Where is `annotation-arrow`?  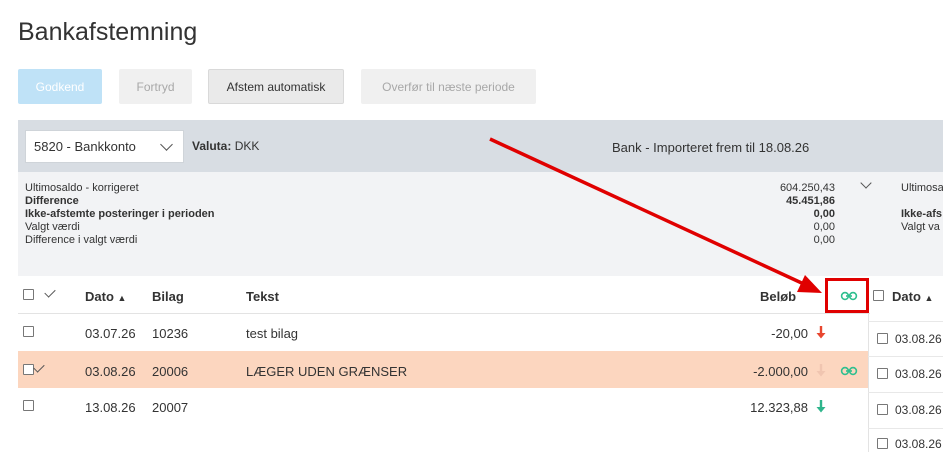 annotation-arrow is located at coordinates (655, 215).